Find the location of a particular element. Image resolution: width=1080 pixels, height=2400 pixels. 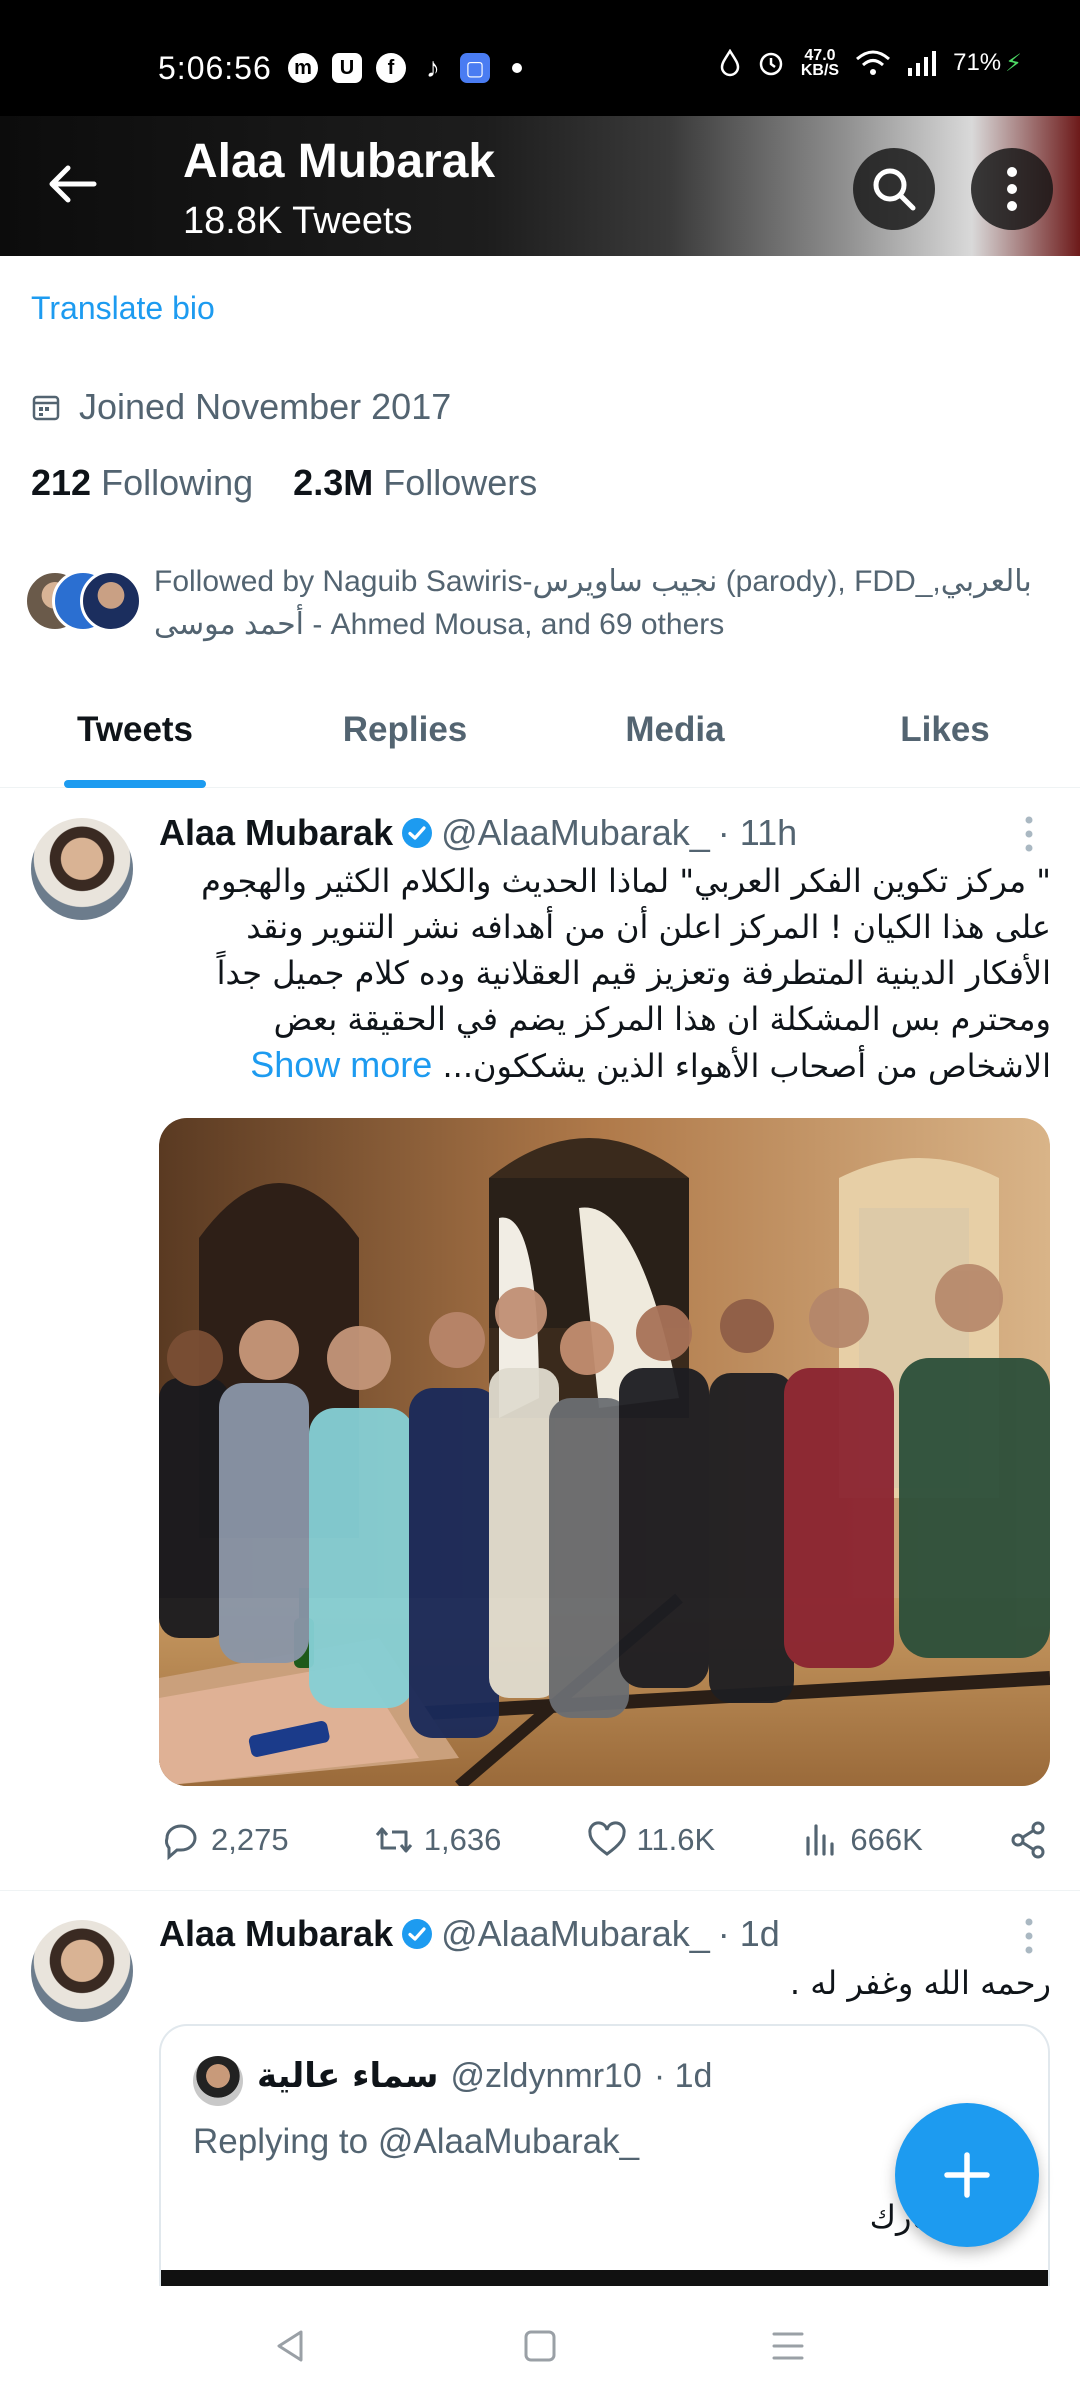

compose-tweet-button is located at coordinates (967, 2175).